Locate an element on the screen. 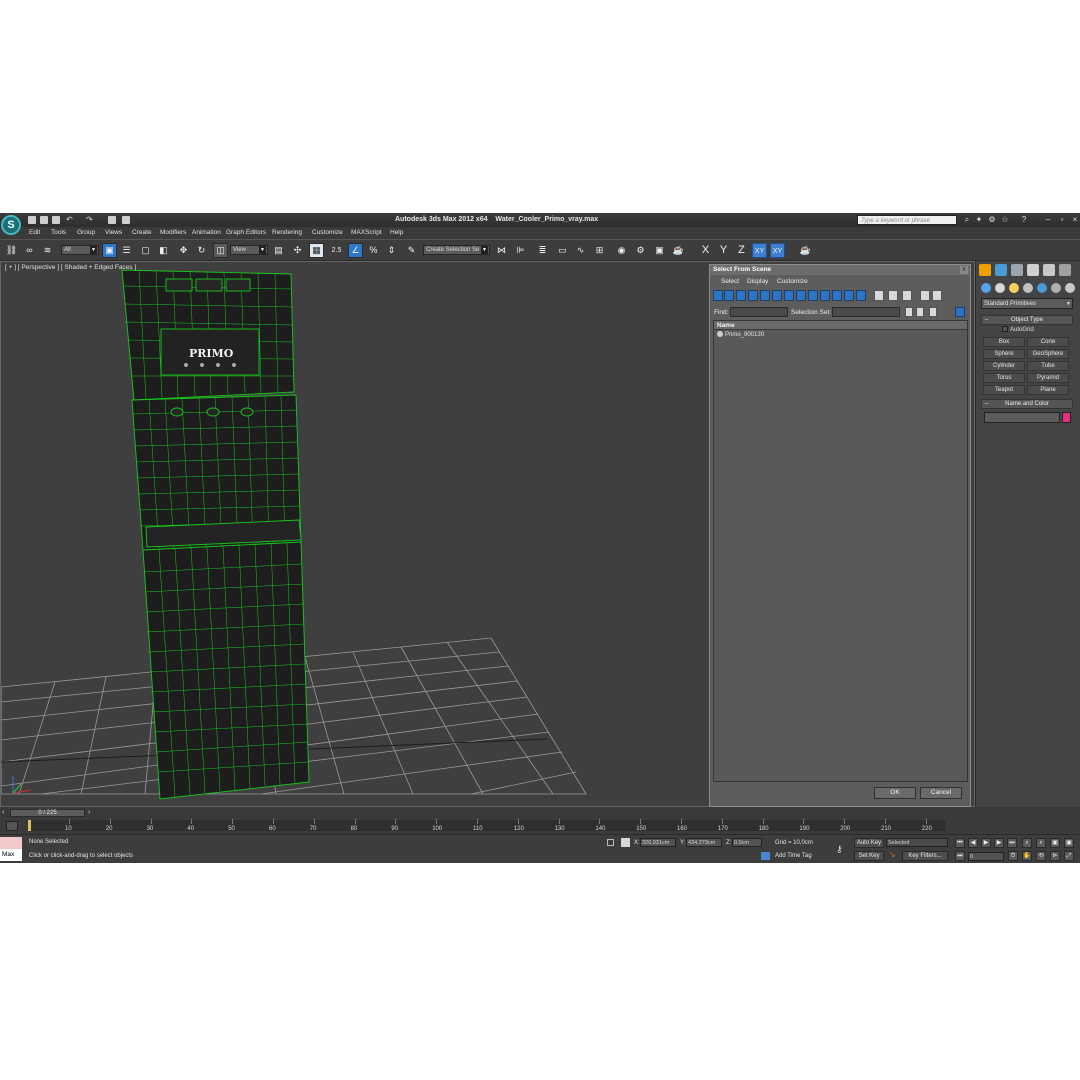  play-icon: ▶ is located at coordinates (986, 843).